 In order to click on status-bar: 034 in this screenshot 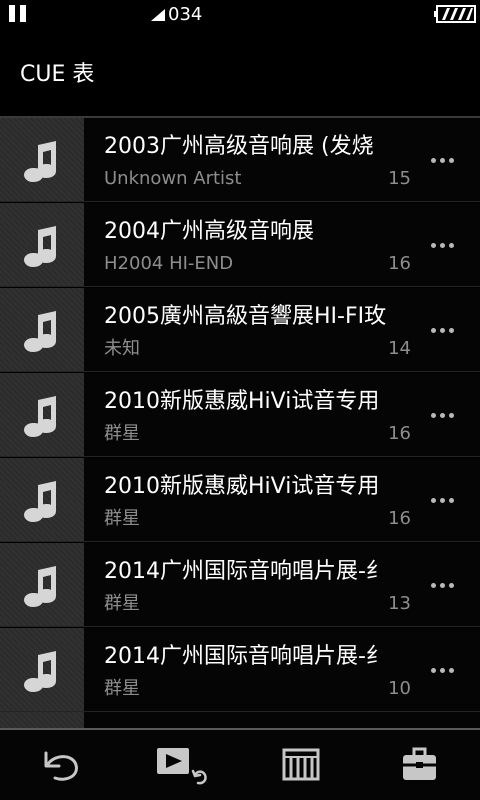, I will do `click(240, 15)`.